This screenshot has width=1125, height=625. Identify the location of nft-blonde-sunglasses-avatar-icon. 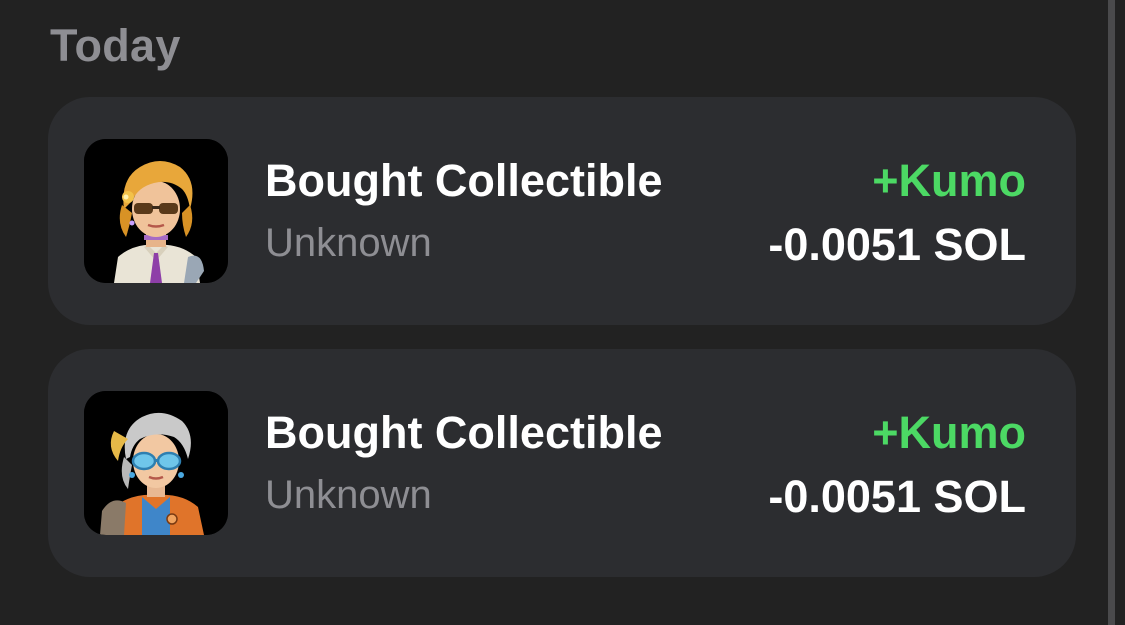
(156, 211).